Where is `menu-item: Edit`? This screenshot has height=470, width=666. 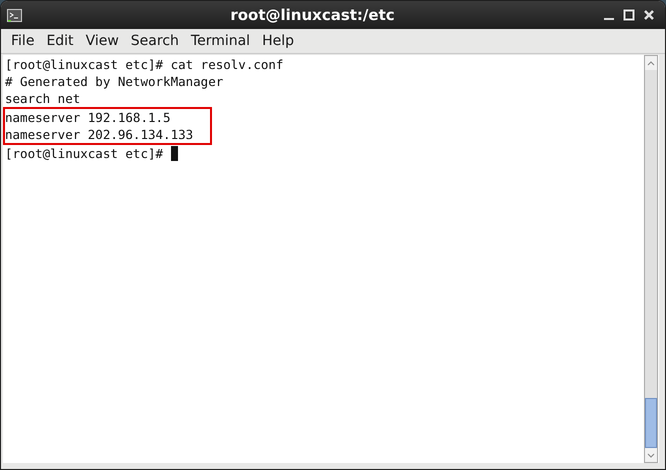
menu-item: Edit is located at coordinates (60, 41).